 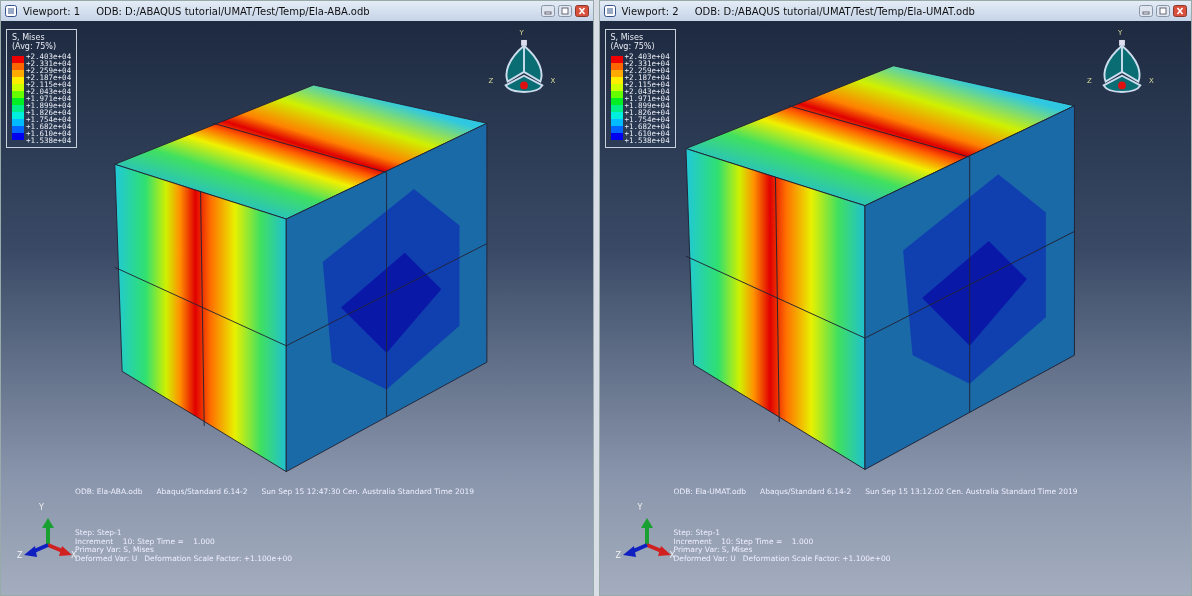 I want to click on odb-path: ODB: D:/ABAQUS tutorial/UMAT/Test/Temp/Ela-ABA.odb, so click(x=233, y=11).